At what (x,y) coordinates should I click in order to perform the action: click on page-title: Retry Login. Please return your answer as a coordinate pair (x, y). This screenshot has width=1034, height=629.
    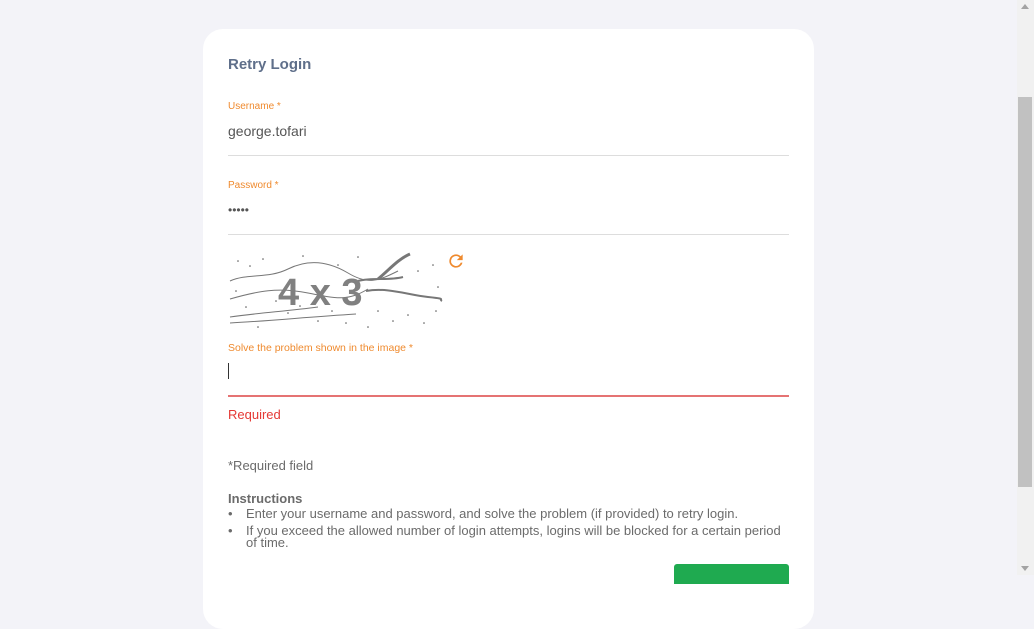
    Looking at the image, I should click on (270, 64).